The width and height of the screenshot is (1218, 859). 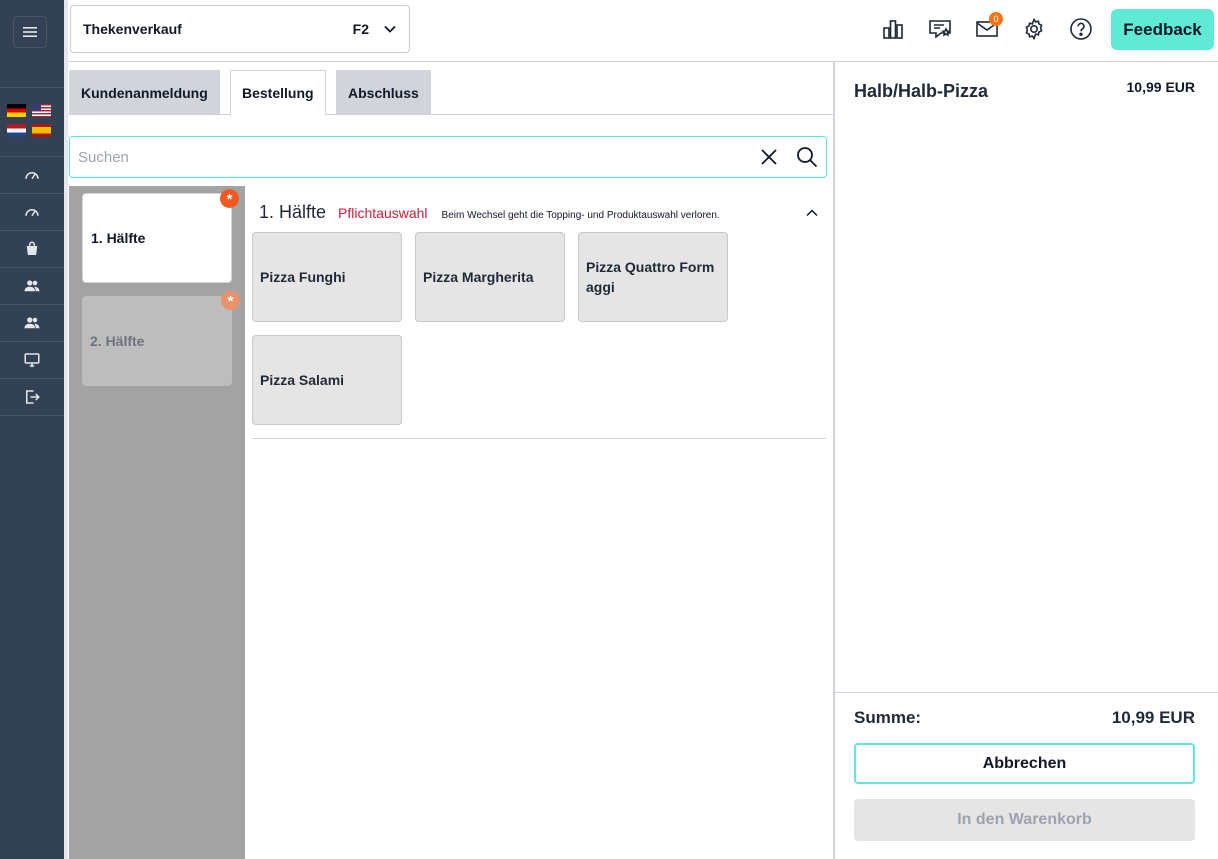 What do you see at coordinates (144, 92) in the screenshot?
I see `tab-customer-login: Kundenanmeldung` at bounding box center [144, 92].